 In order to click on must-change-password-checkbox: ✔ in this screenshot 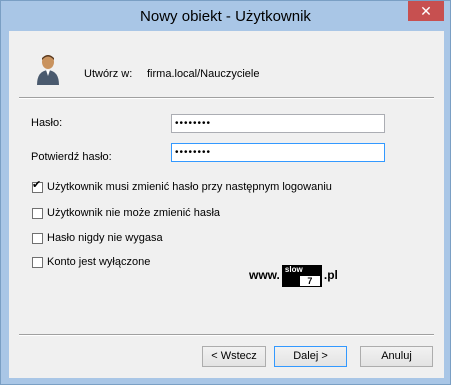, I will do `click(37, 185)`.